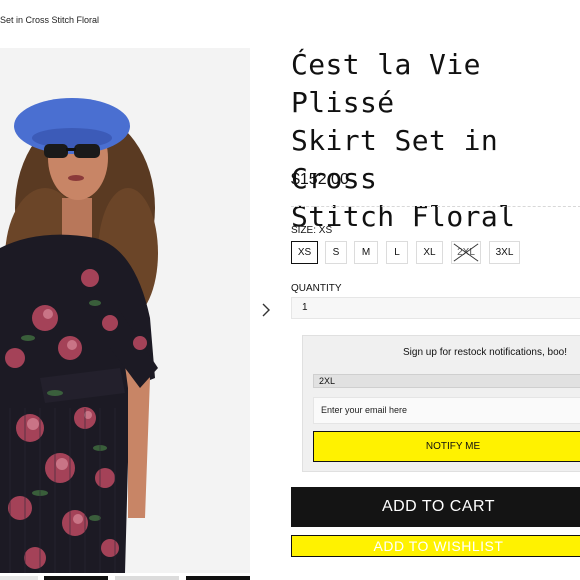 This screenshot has height=580, width=580. I want to click on thumbnail-strip, so click(130, 578).